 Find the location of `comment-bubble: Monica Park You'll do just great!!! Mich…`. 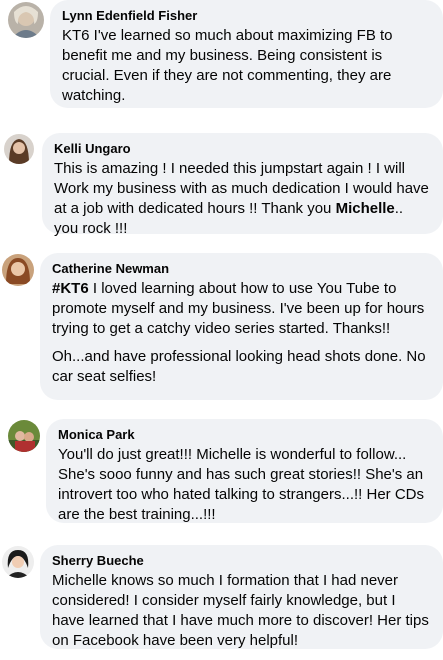

comment-bubble: Monica Park You'll do just great!!! Mich… is located at coordinates (244, 471).